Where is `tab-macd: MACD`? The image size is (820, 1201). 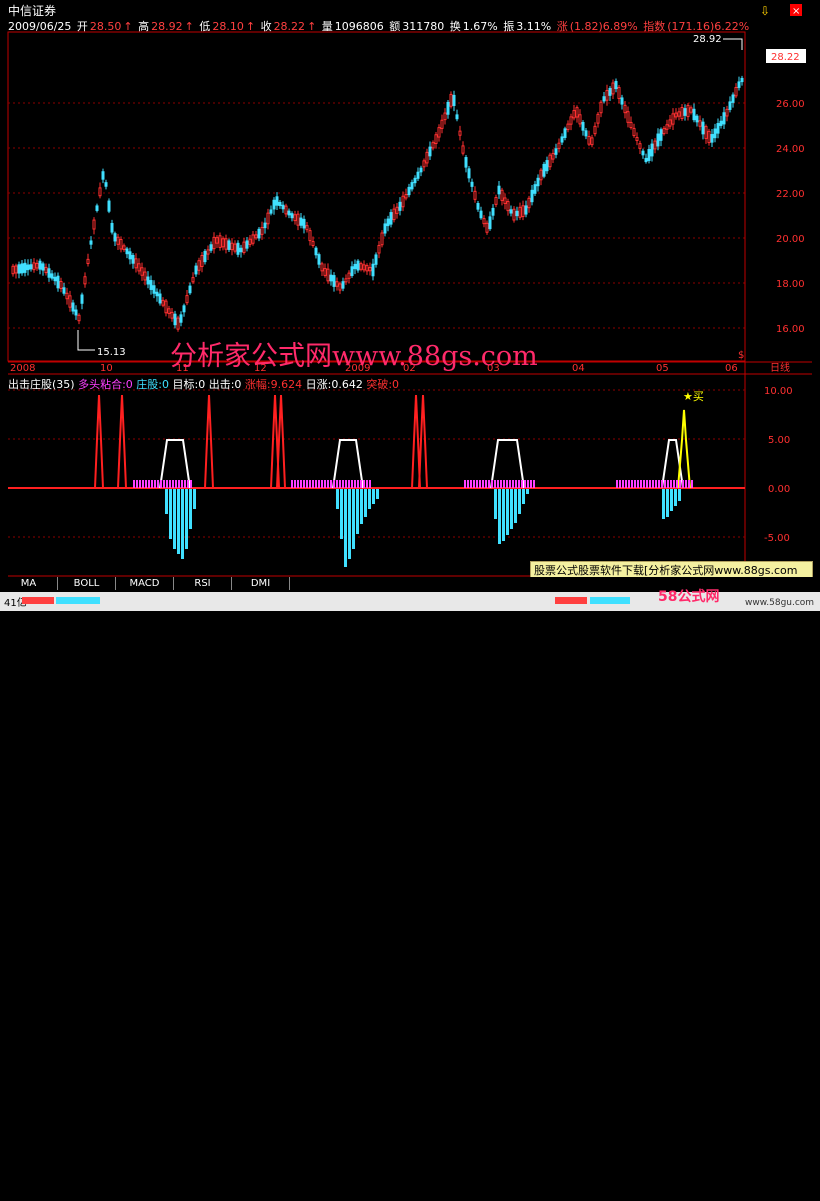
tab-macd: MACD is located at coordinates (145, 583).